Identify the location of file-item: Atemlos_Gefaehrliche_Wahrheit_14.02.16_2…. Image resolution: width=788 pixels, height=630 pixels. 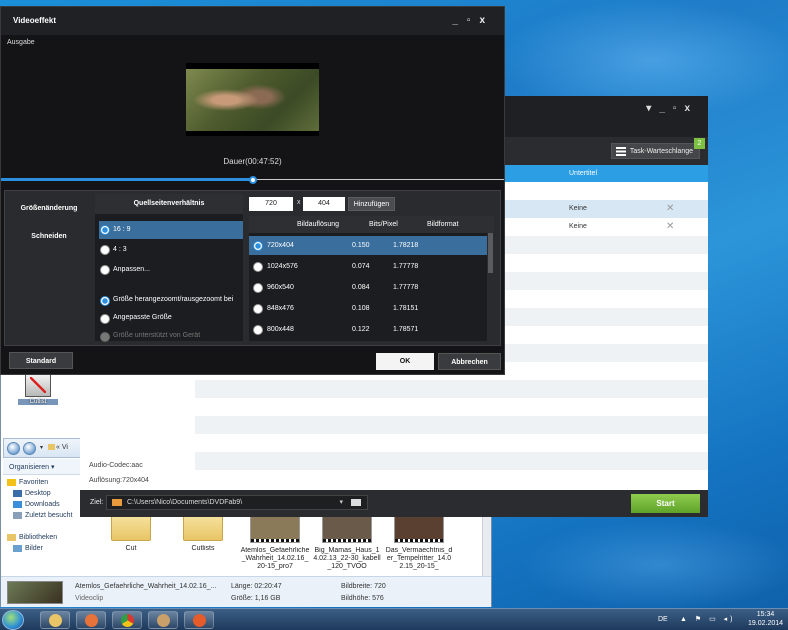
(275, 541).